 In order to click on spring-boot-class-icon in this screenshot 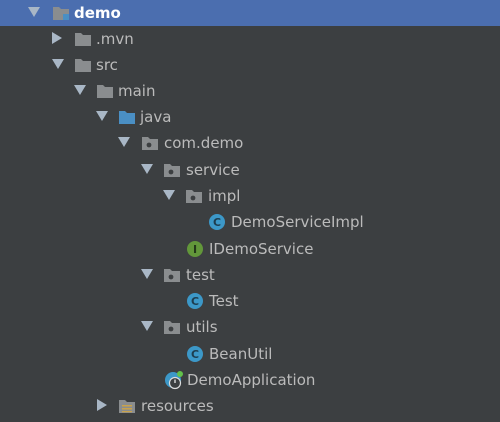, I will do `click(174, 380)`.